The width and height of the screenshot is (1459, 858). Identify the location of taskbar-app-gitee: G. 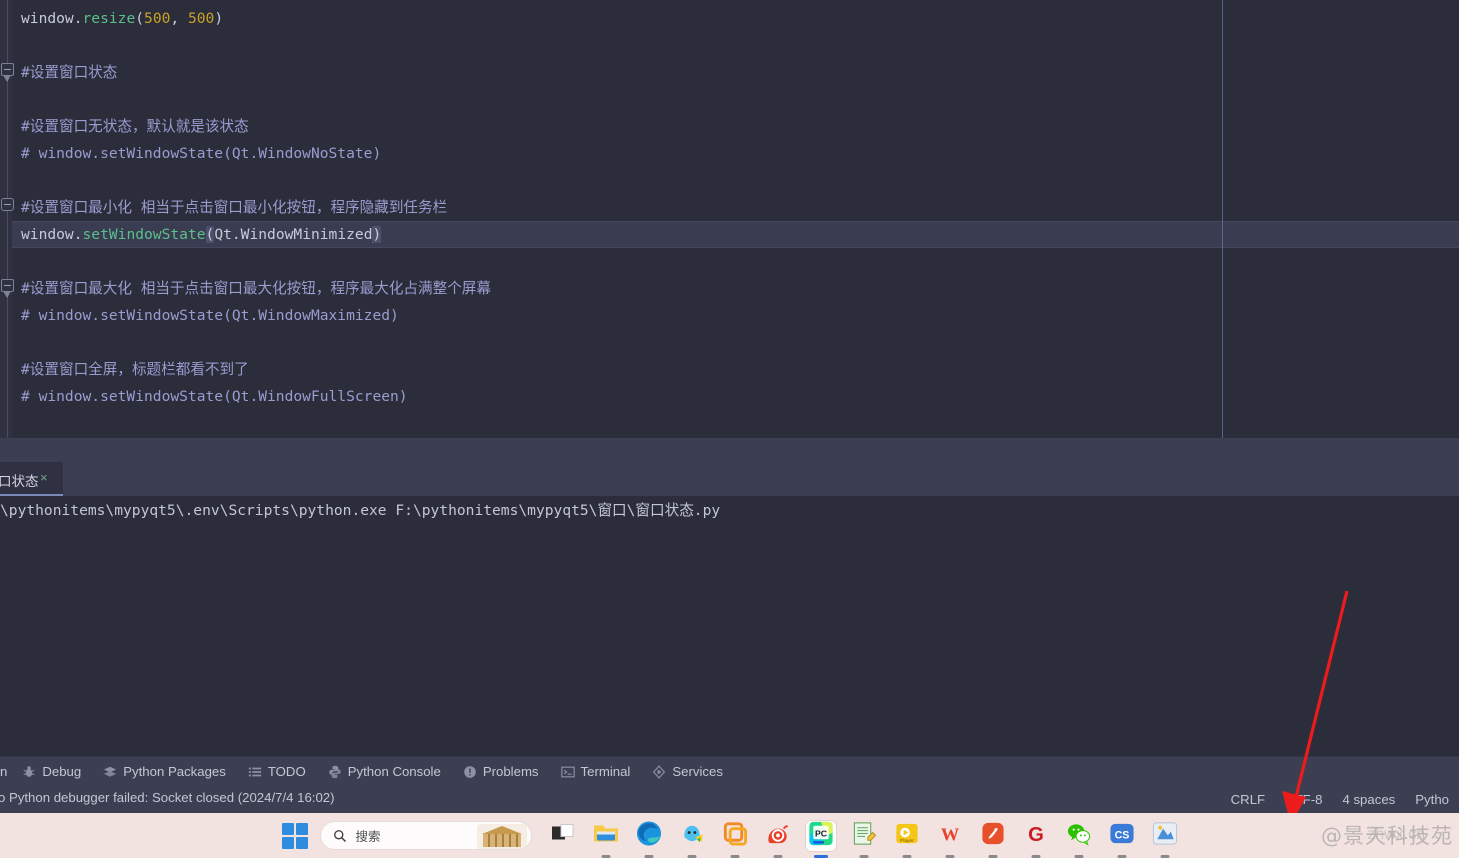
(1036, 839).